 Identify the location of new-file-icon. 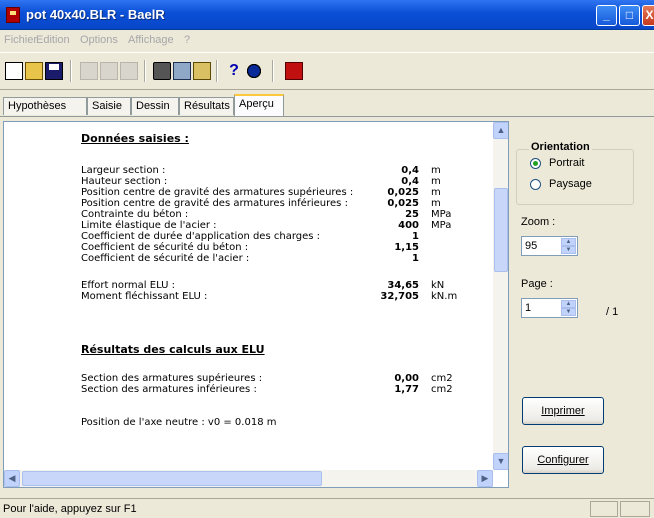
(14, 71).